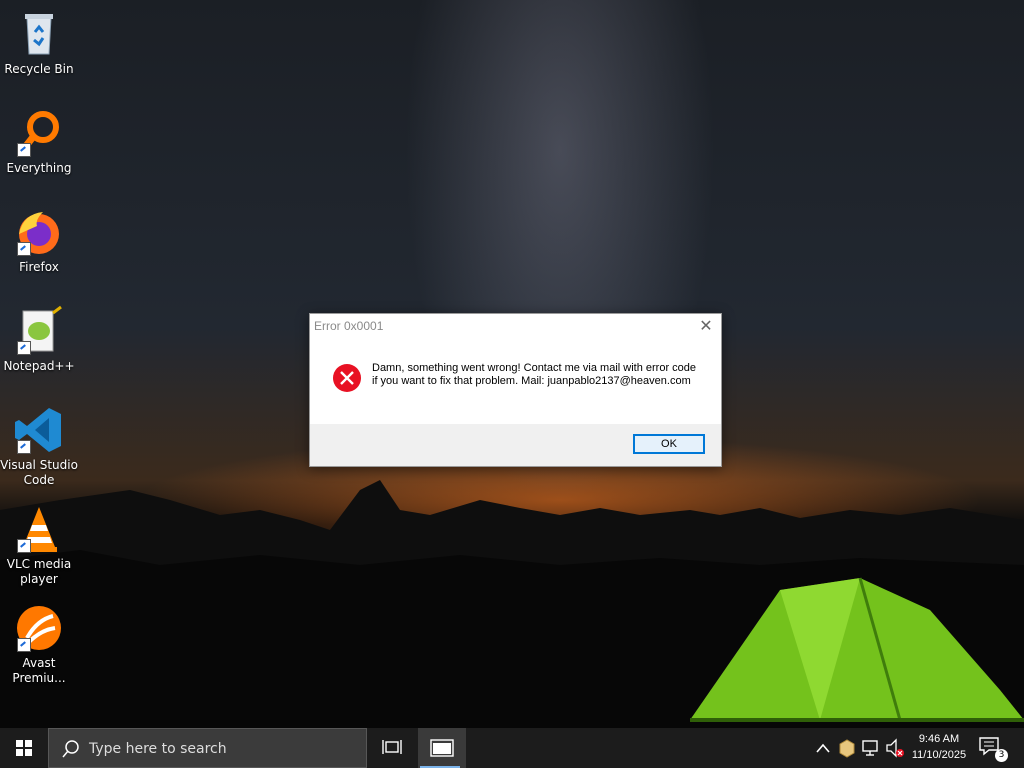 The width and height of the screenshot is (1024, 772). I want to click on action-center-button: 3, so click(993, 749).